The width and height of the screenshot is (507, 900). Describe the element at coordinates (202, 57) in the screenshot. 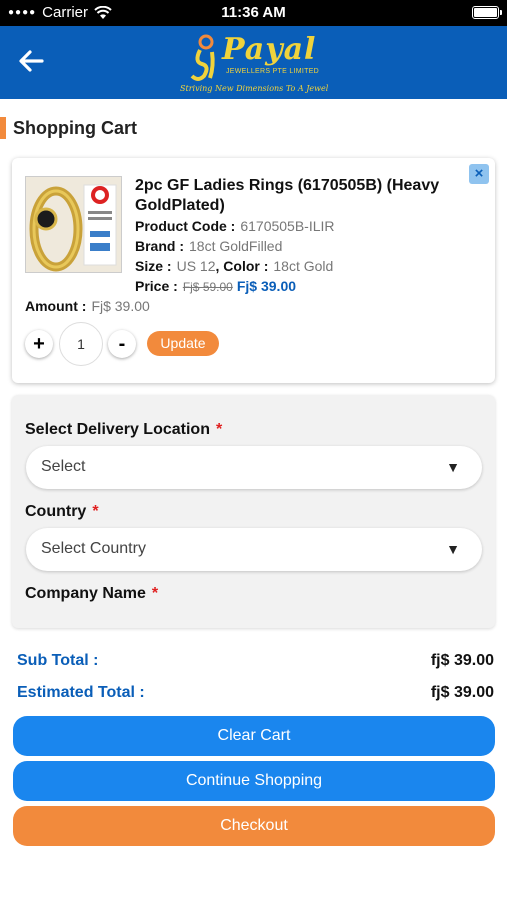

I see `logo-emblem-icon` at that location.